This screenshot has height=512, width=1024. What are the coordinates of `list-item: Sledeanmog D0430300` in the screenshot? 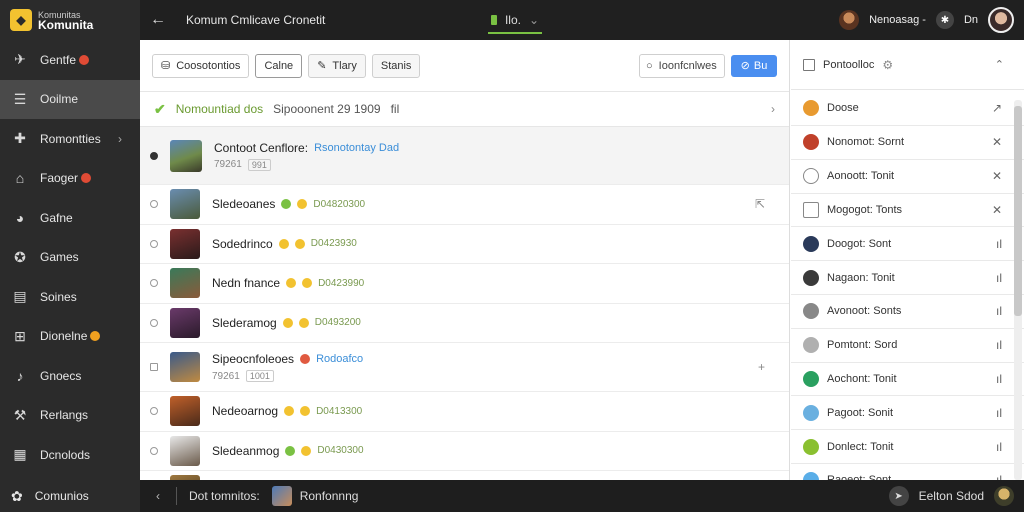 It's located at (464, 451).